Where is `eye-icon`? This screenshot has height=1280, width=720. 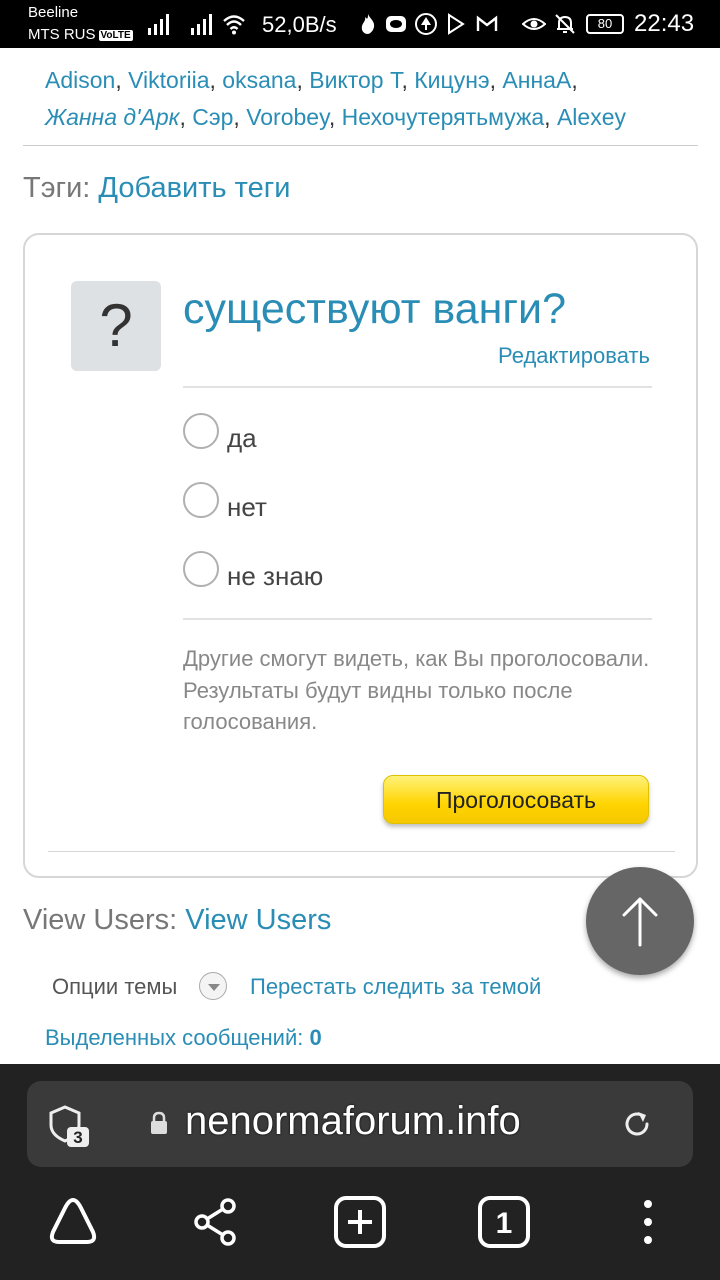 eye-icon is located at coordinates (534, 24).